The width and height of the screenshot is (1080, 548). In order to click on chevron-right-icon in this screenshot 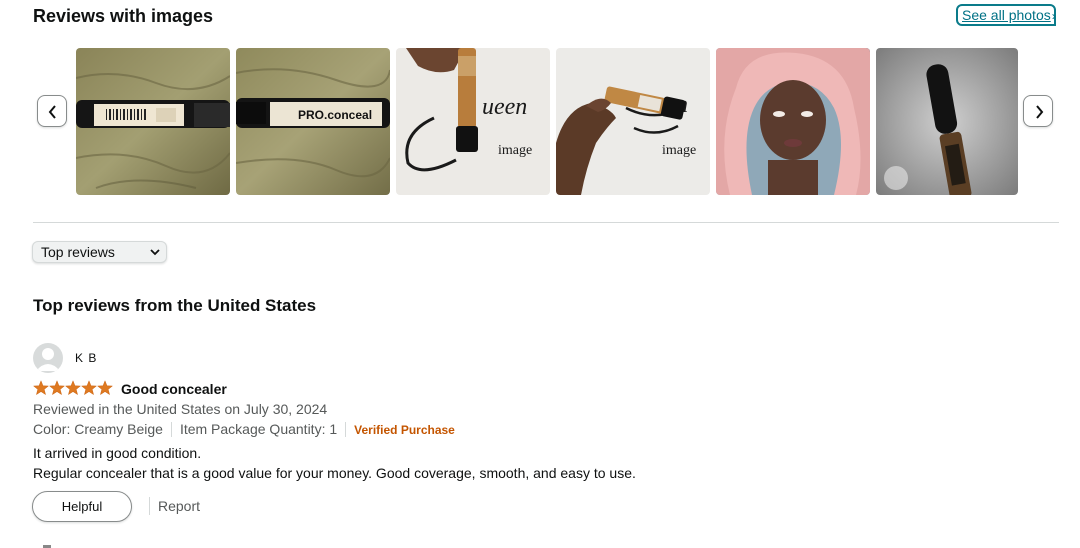, I will do `click(1040, 112)`.